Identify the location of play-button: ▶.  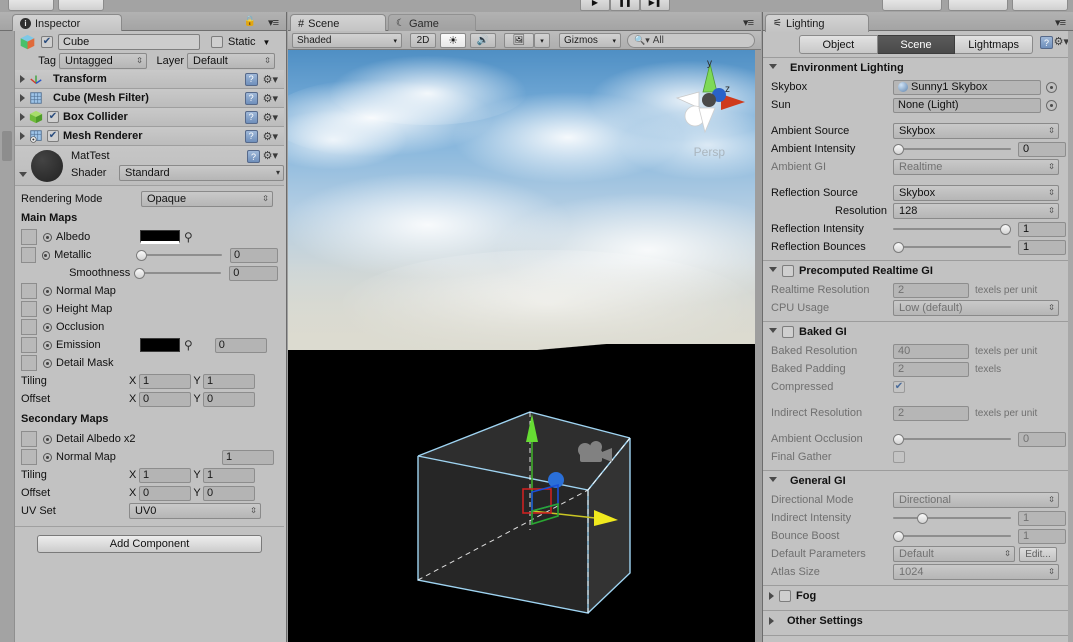
(595, 5).